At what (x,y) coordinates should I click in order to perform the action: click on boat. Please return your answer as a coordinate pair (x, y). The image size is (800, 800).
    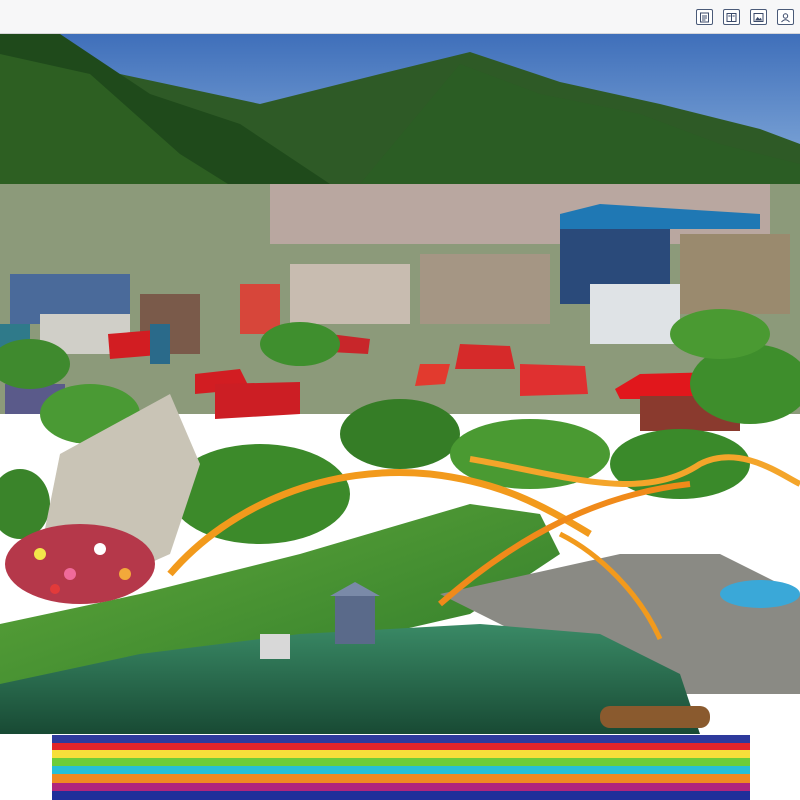
    Looking at the image, I should click on (655, 717).